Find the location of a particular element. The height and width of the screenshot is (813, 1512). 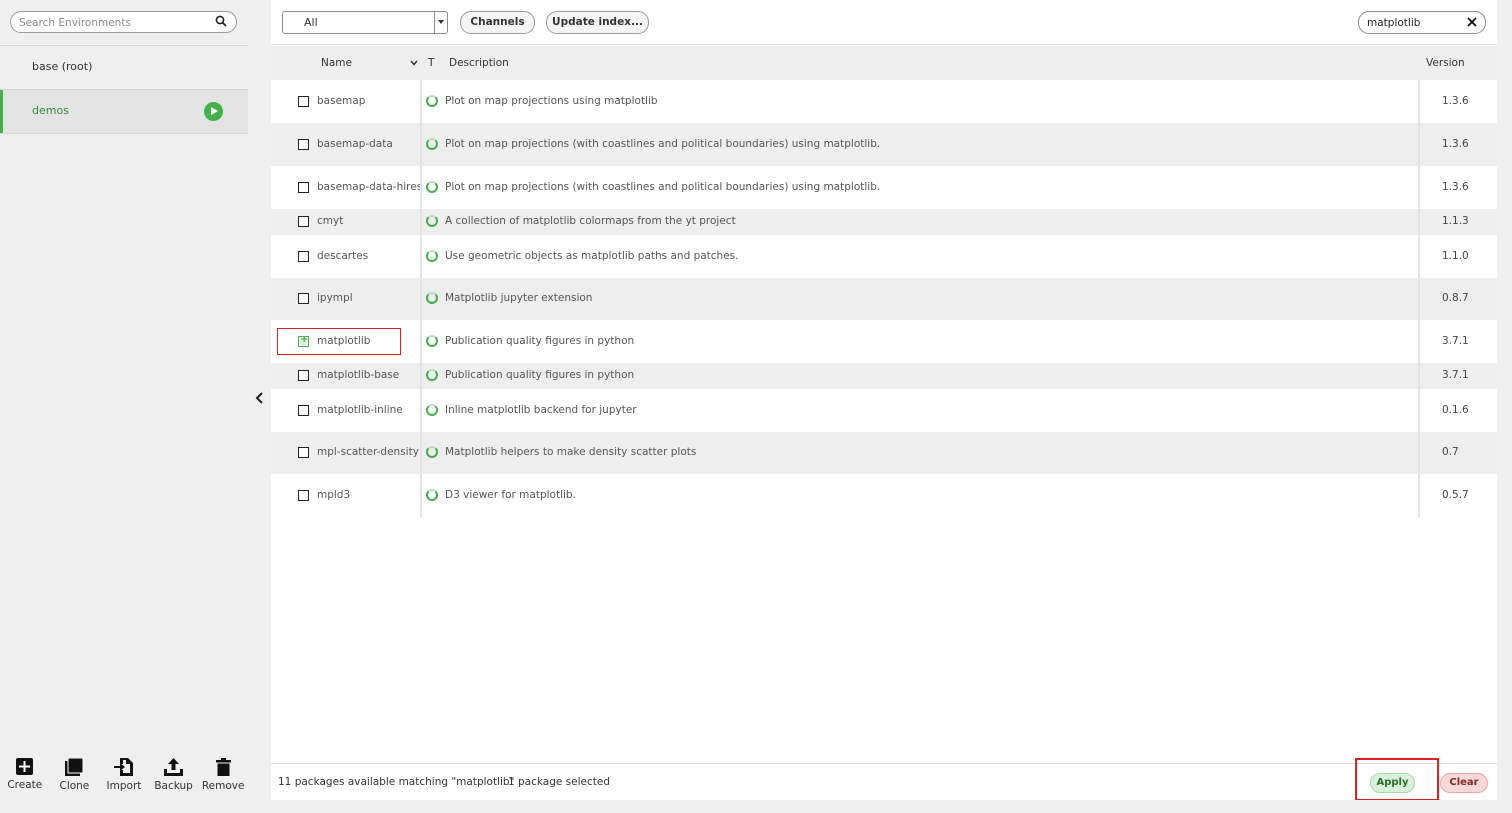

plus-icon is located at coordinates (25, 766).